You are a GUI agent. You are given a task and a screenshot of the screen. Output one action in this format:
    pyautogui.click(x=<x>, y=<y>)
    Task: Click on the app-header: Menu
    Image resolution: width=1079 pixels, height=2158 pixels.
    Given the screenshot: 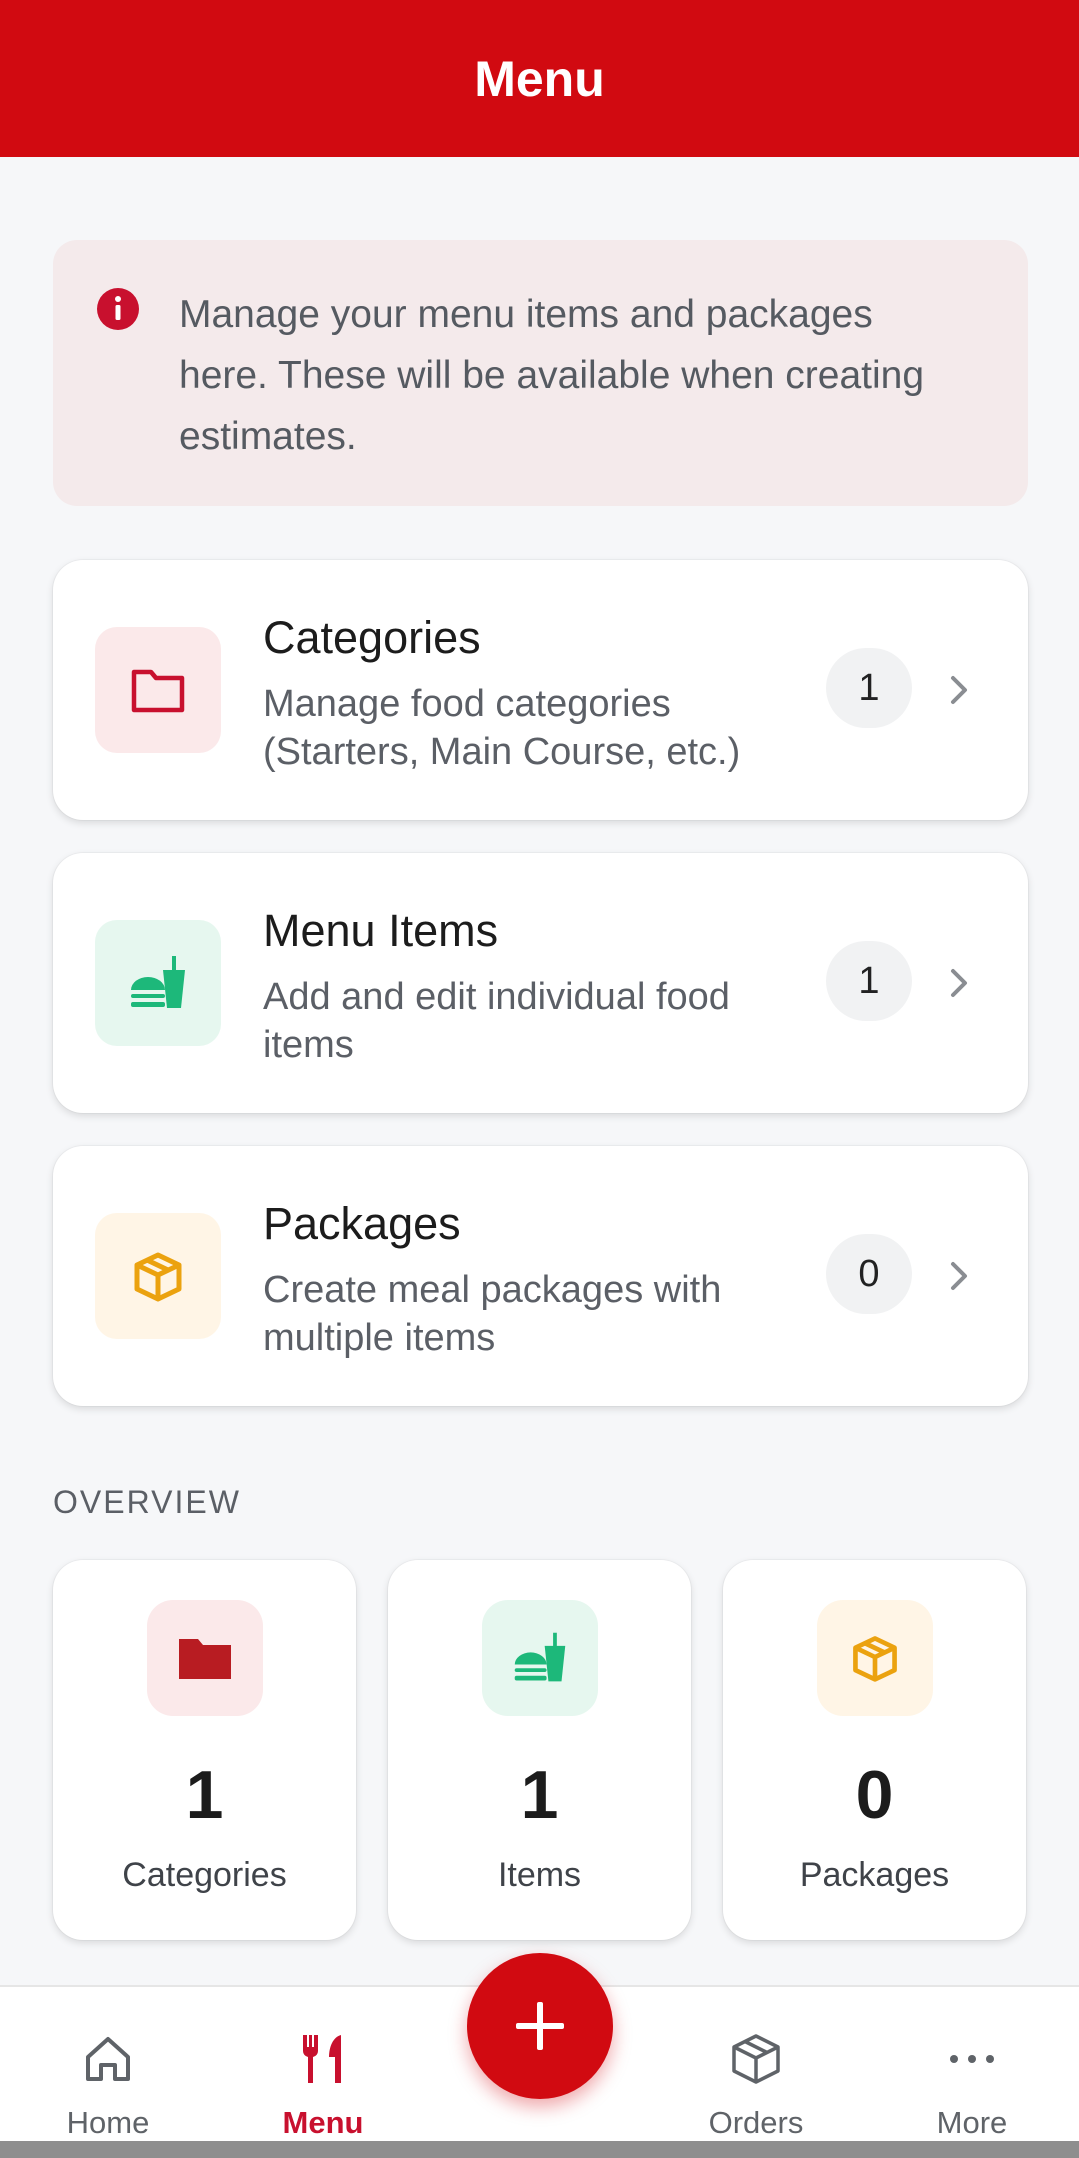 What is the action you would take?
    pyautogui.click(x=539, y=78)
    